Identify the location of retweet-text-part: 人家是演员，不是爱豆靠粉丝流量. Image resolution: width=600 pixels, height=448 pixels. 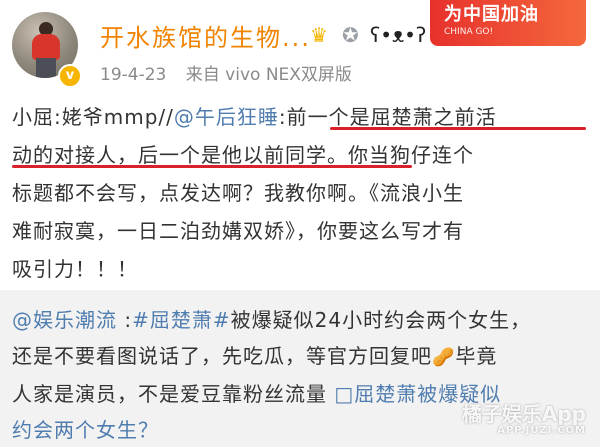
(169, 394).